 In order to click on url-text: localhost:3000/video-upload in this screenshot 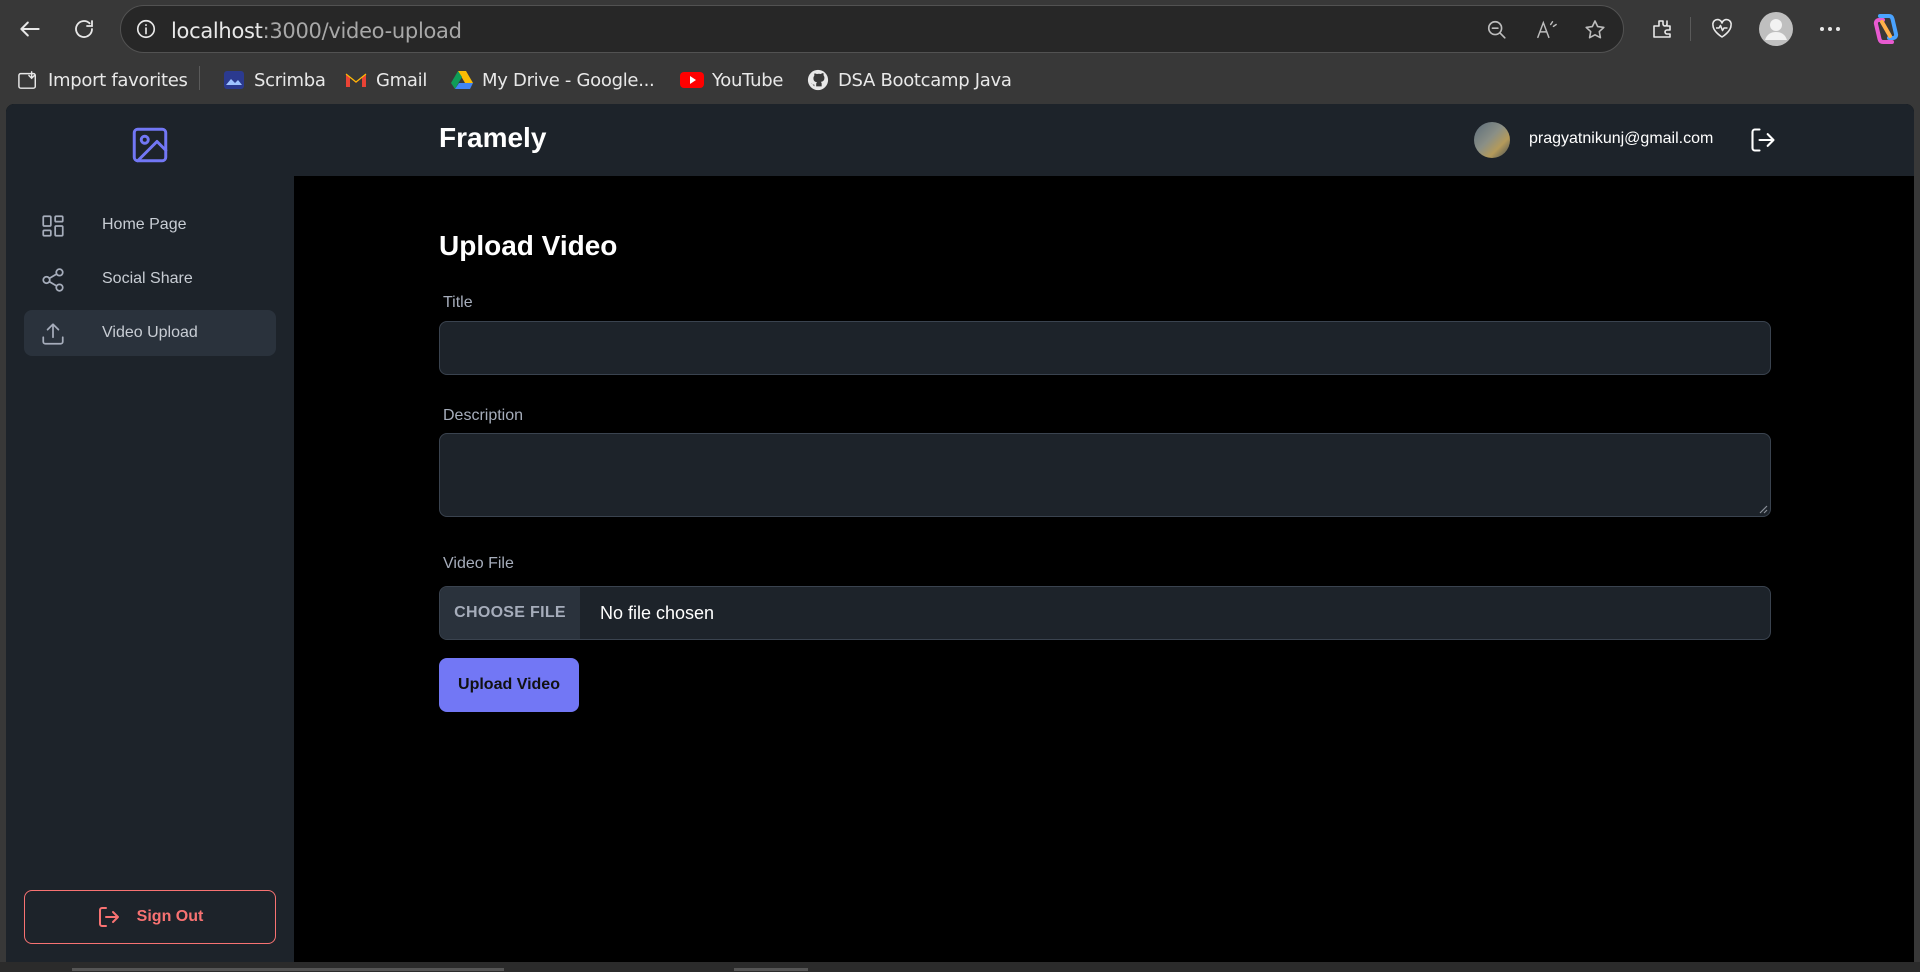, I will do `click(316, 31)`.